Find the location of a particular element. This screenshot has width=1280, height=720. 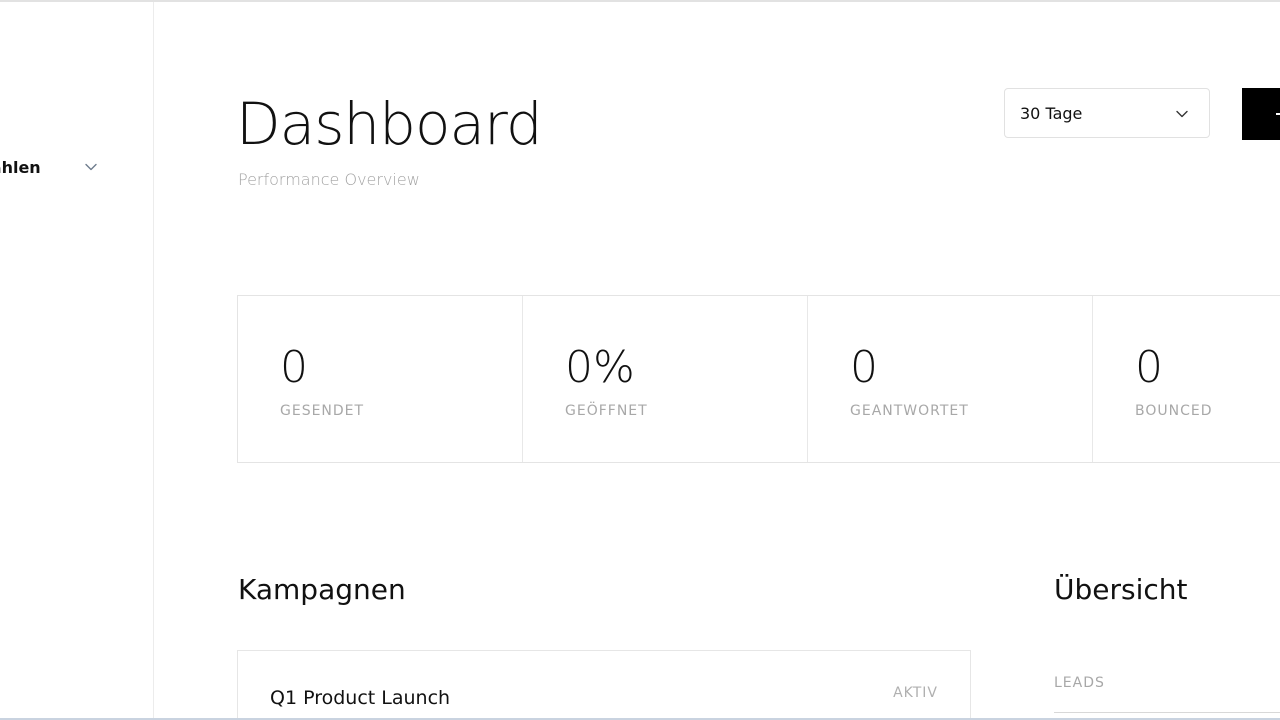

campaign-card: Q1 Product Launch AKTIV is located at coordinates (604, 685).